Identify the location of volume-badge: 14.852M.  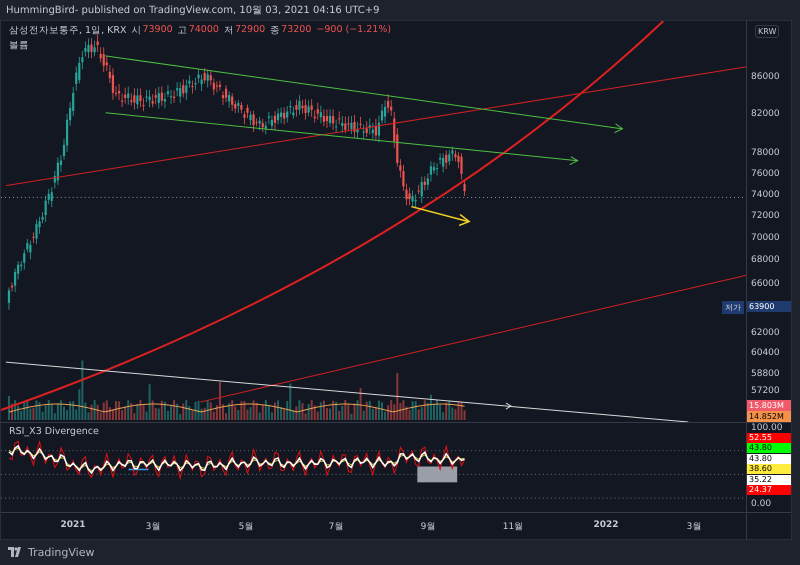
(769, 416).